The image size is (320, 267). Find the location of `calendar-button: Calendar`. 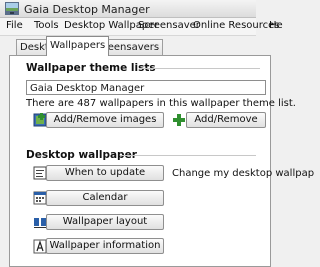

calendar-button: Calendar is located at coordinates (105, 198).